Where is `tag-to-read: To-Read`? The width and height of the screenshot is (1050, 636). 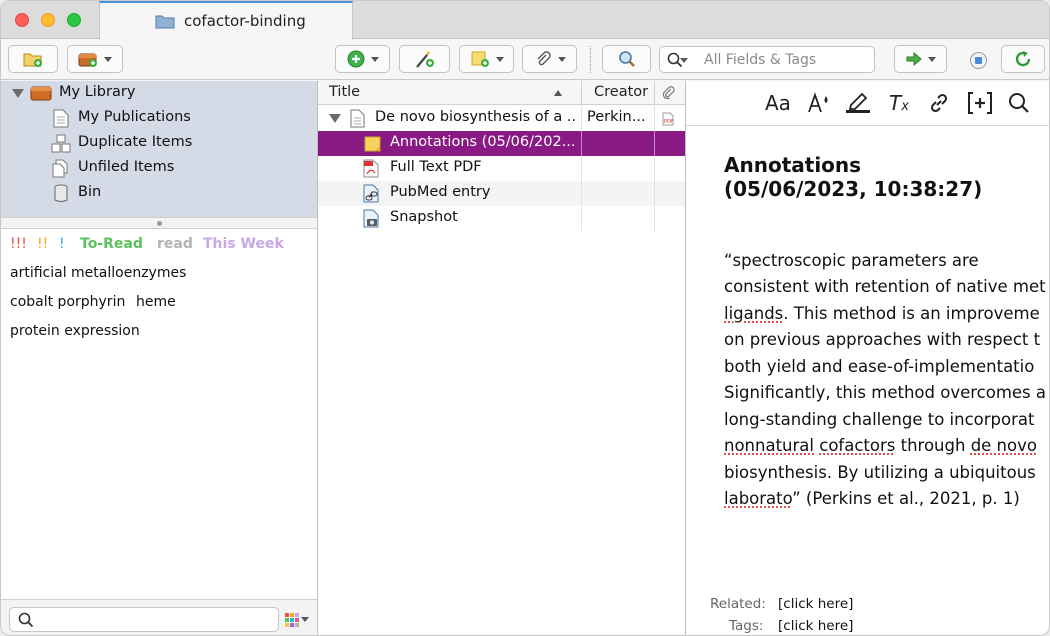 tag-to-read: To-Read is located at coordinates (111, 244).